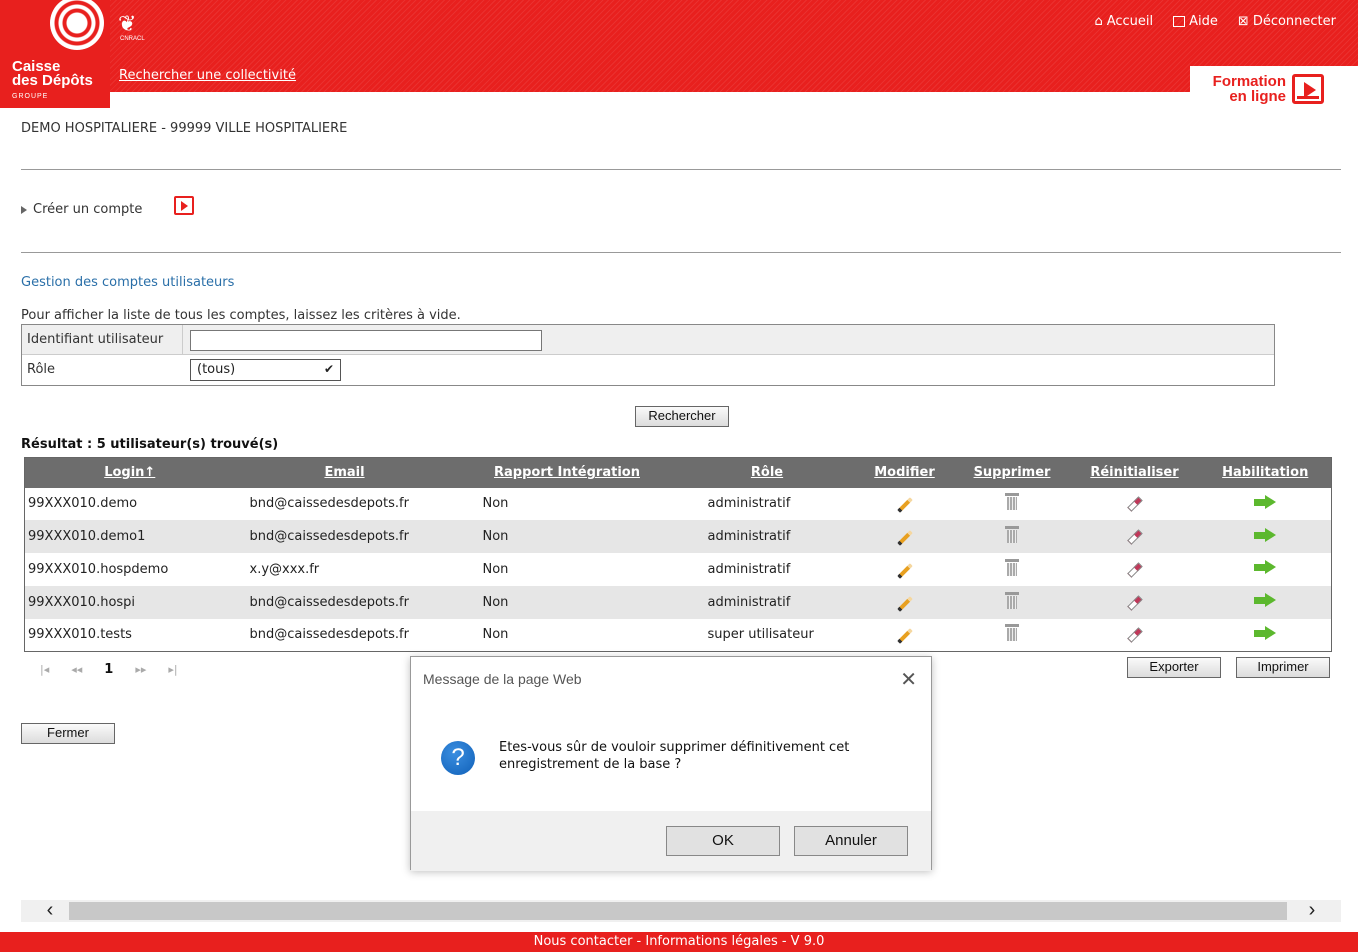 Image resolution: width=1358 pixels, height=952 pixels. Describe the element at coordinates (567, 472) in the screenshot. I see `col-rapport: Rapport Intégration` at that location.